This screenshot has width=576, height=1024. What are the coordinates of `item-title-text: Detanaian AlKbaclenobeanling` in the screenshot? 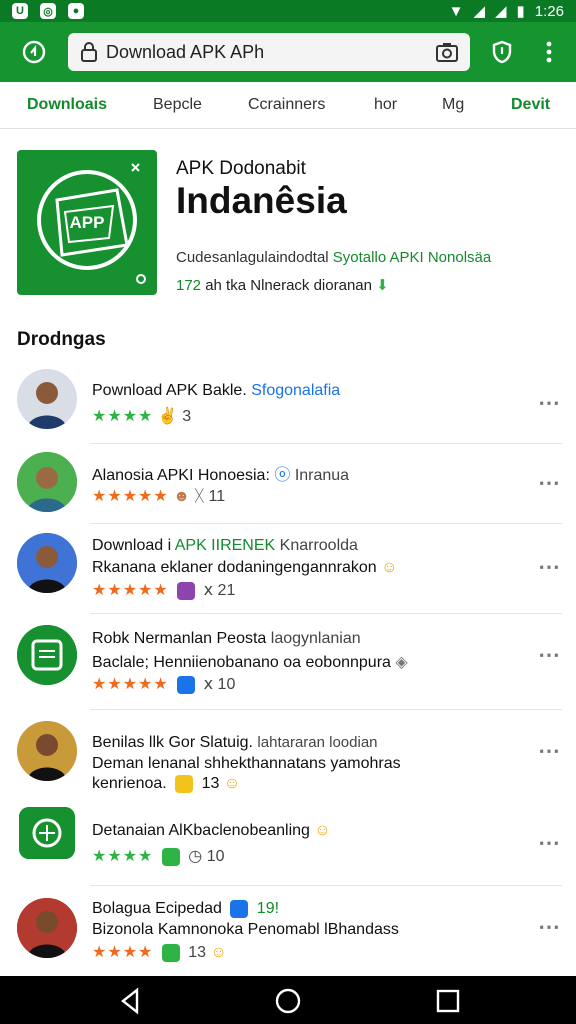 It's located at (201, 830).